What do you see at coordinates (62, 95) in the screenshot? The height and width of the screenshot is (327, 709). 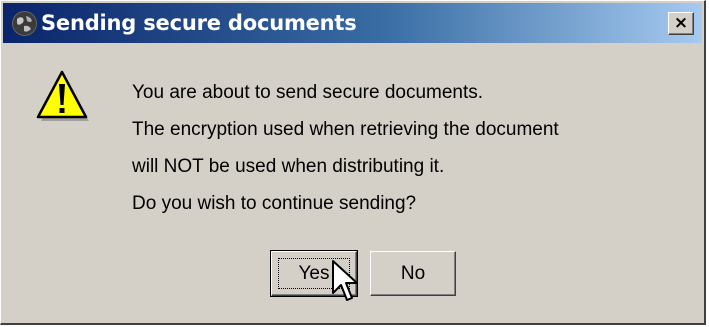 I see `warning-icon` at bounding box center [62, 95].